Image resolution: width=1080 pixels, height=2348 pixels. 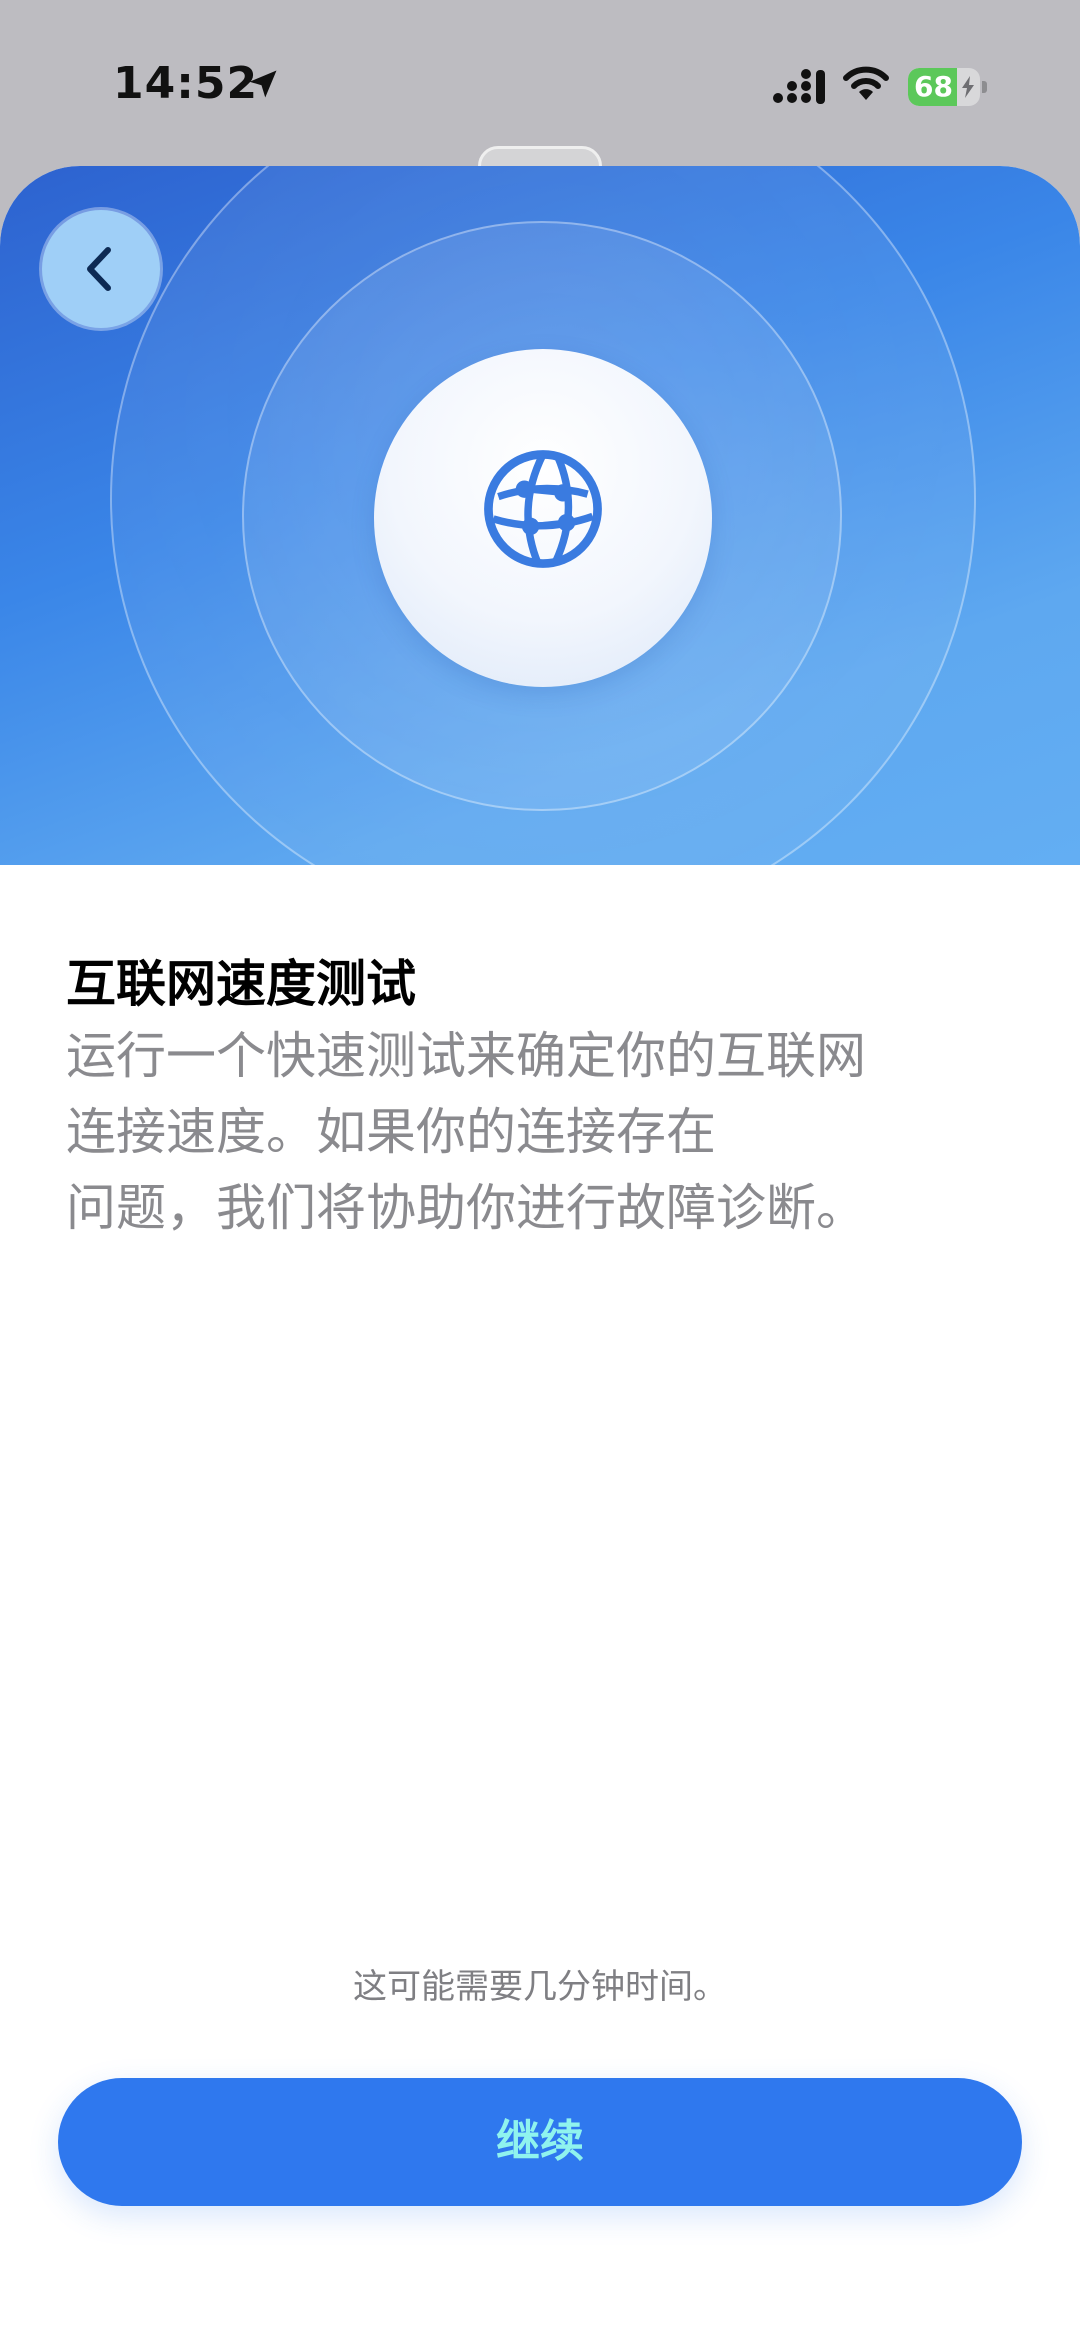 What do you see at coordinates (186, 83) in the screenshot?
I see `status-time: 14:52` at bounding box center [186, 83].